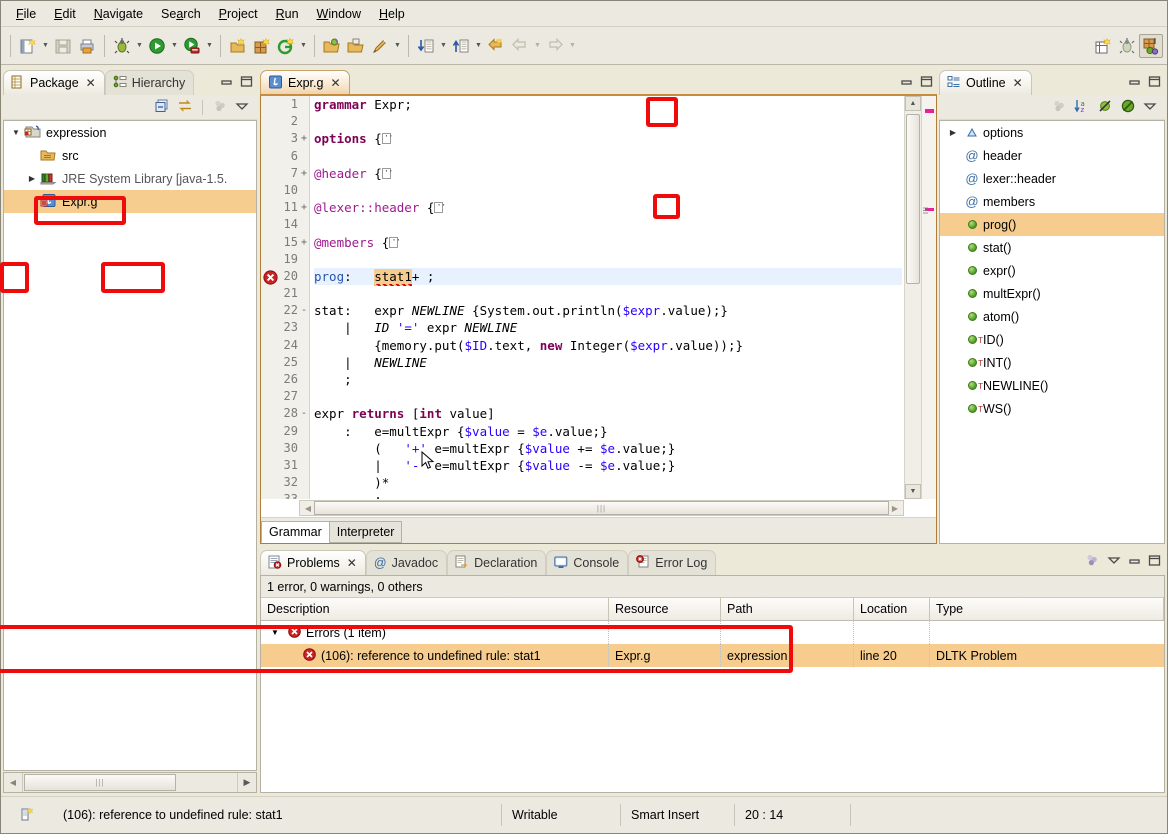 The height and width of the screenshot is (834, 1168). Describe the element at coordinates (665, 609) in the screenshot. I see `column-header-resource: Resource` at that location.